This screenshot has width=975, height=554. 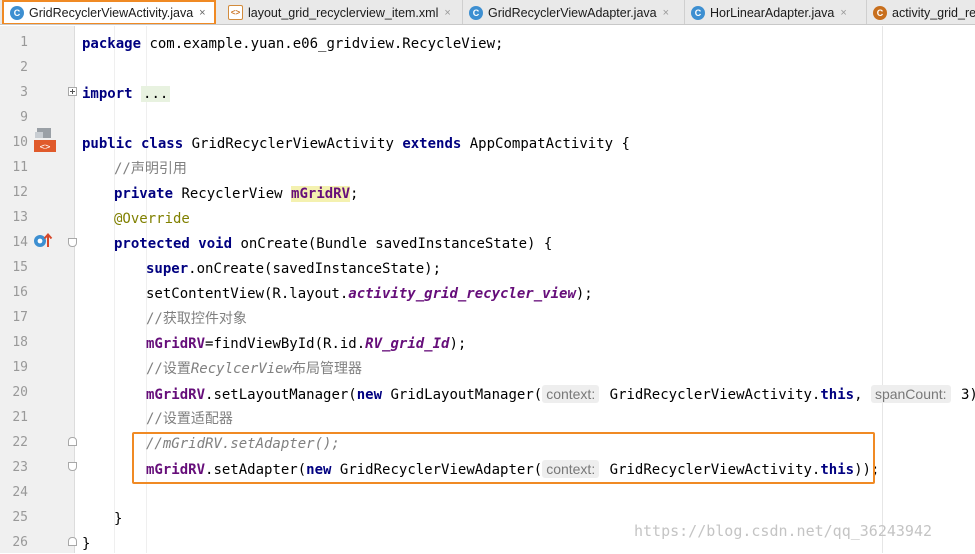 I want to click on line-number: 1, so click(x=24, y=42).